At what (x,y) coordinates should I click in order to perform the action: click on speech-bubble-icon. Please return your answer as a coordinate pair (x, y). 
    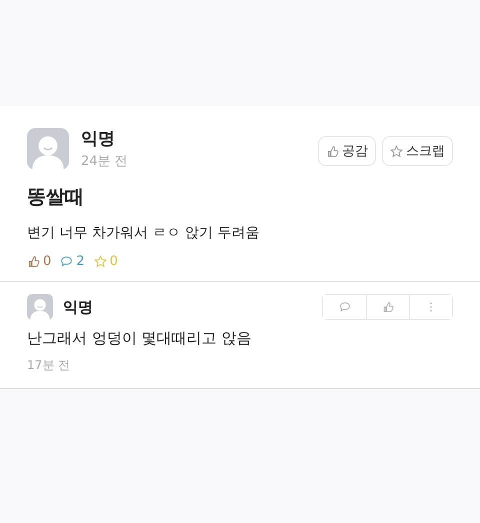
    Looking at the image, I should click on (344, 307).